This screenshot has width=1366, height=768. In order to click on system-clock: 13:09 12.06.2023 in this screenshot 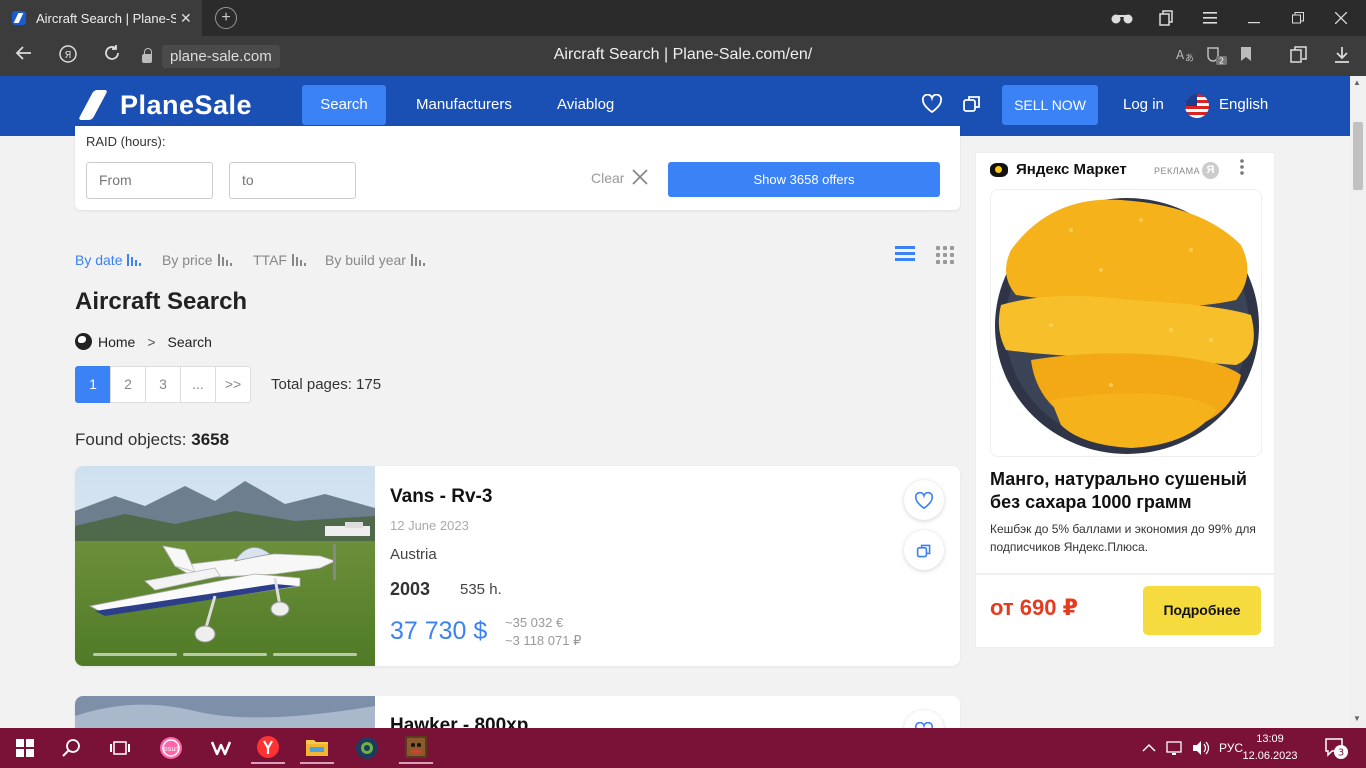, I will do `click(1270, 748)`.